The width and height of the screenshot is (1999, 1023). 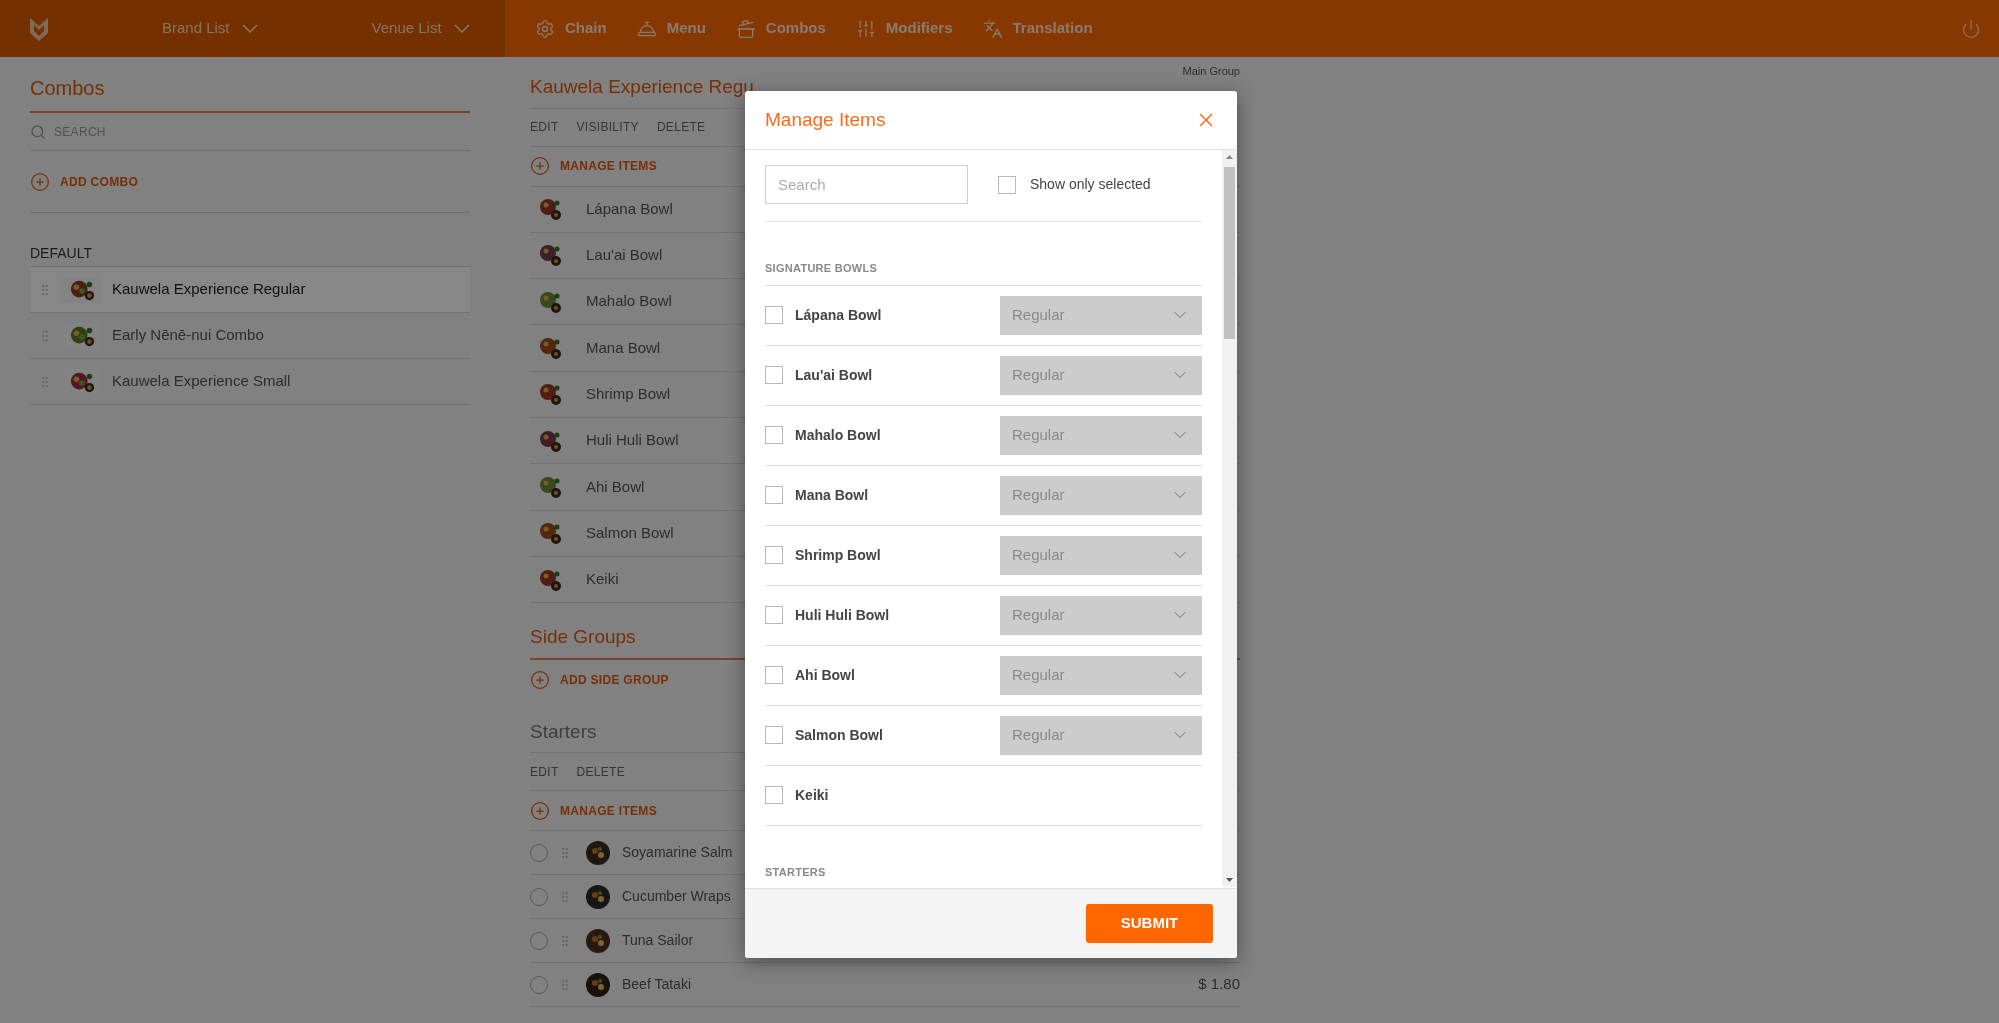 What do you see at coordinates (658, 941) in the screenshot?
I see `item-name: Tuna Sailor` at bounding box center [658, 941].